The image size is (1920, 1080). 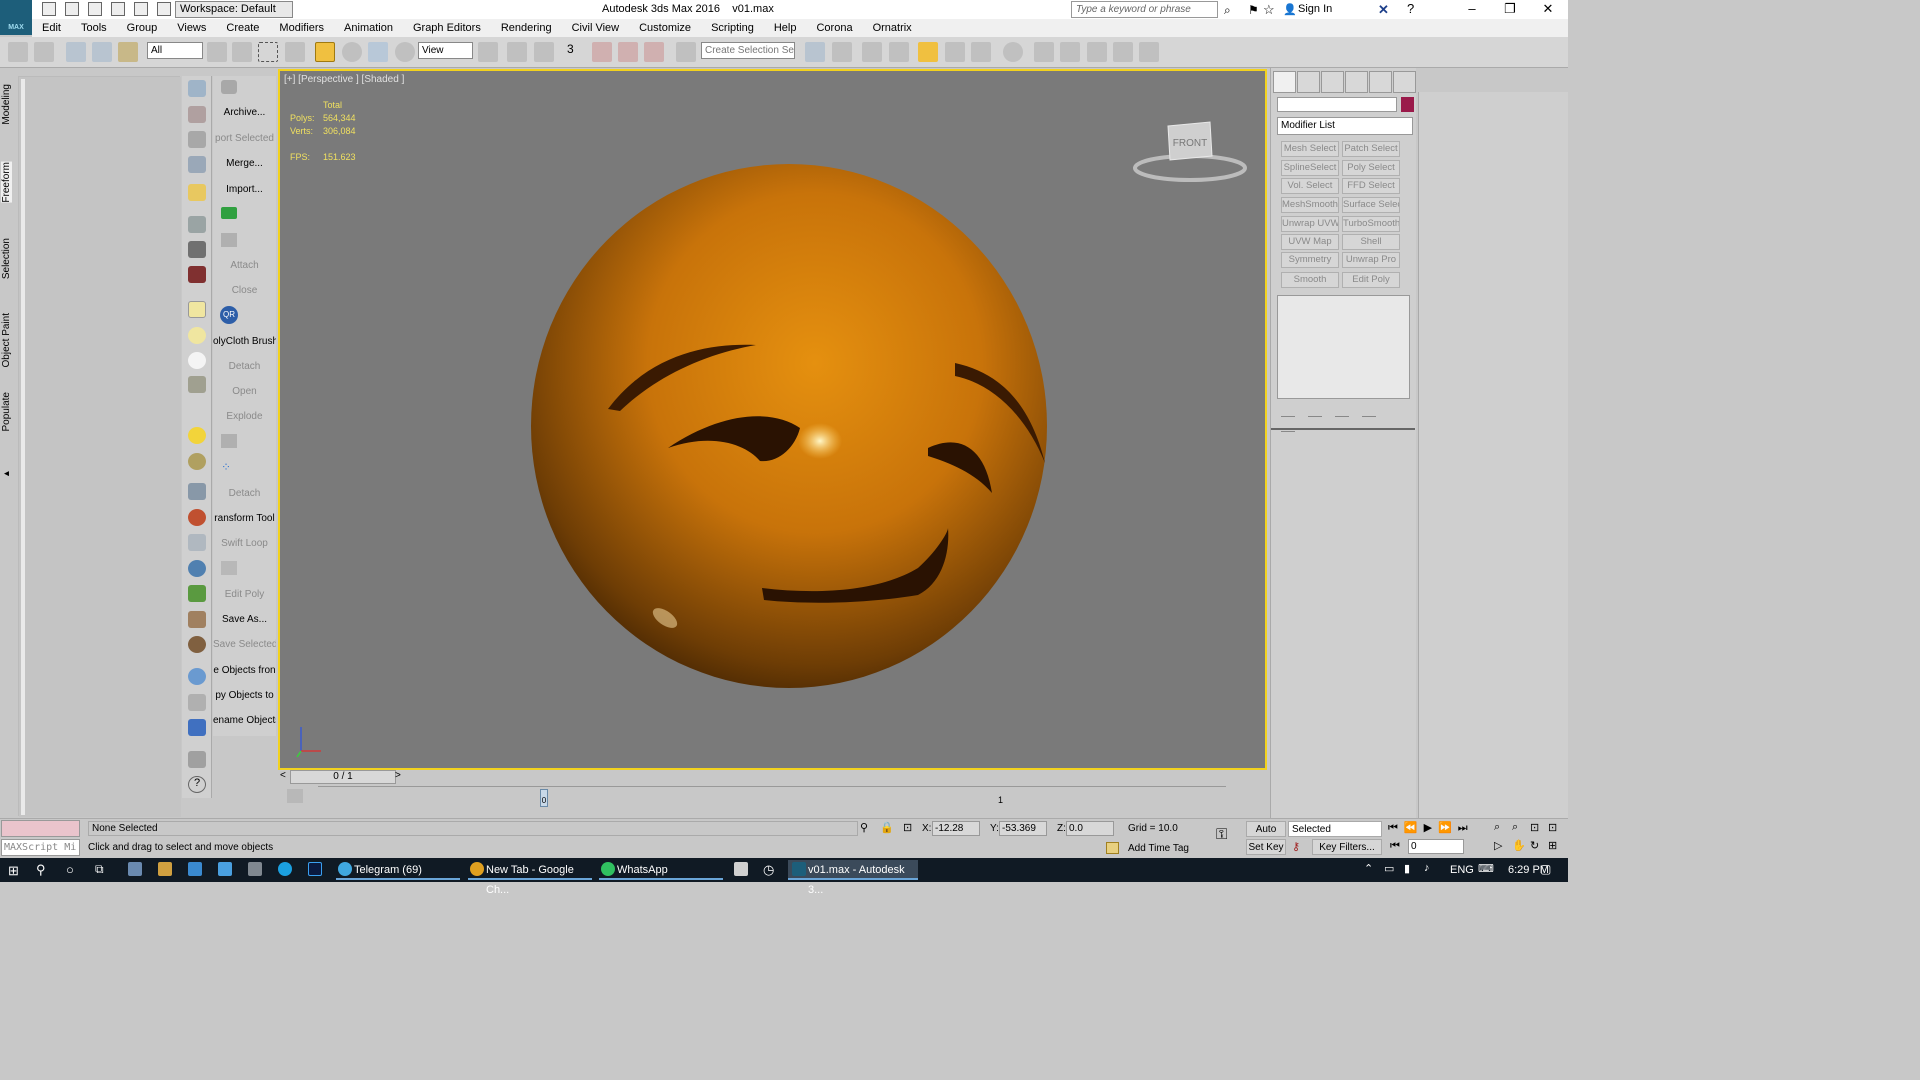 What do you see at coordinates (1310, 149) in the screenshot?
I see `modifier-mesh-select: Mesh Select` at bounding box center [1310, 149].